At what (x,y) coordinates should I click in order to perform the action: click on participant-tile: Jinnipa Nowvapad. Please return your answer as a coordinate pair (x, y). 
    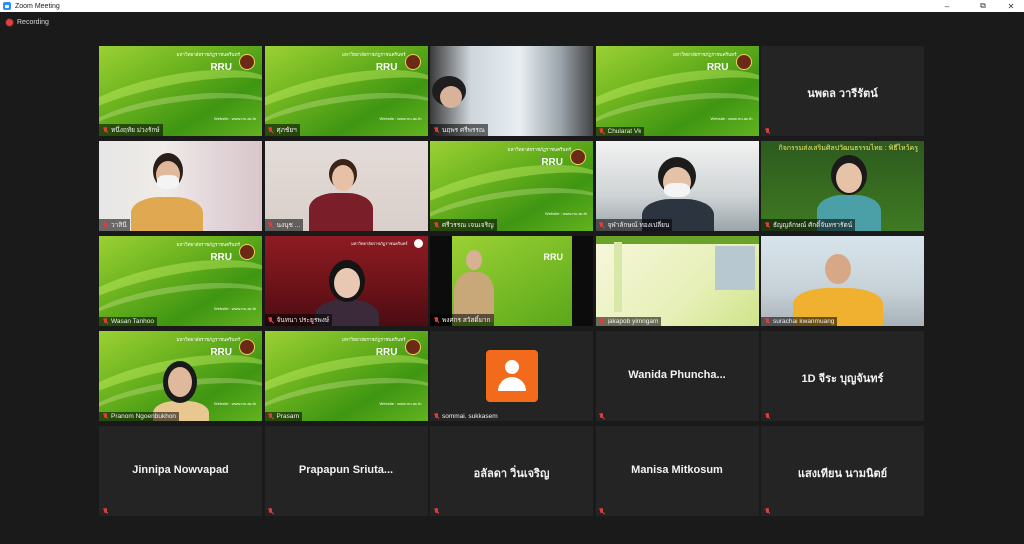
    Looking at the image, I should click on (180, 471).